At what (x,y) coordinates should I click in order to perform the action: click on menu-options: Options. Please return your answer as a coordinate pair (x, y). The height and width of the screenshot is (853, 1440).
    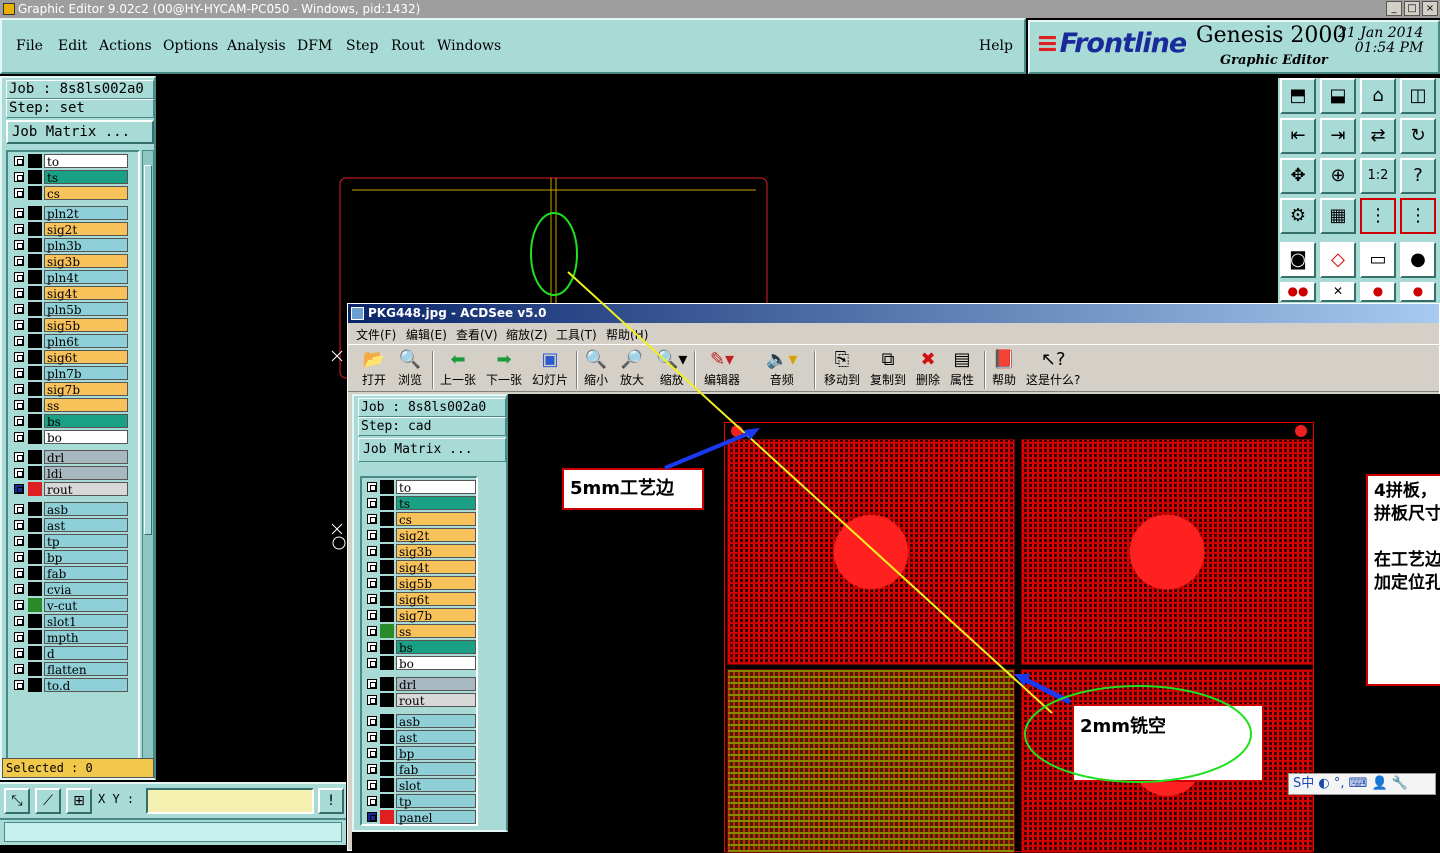
    Looking at the image, I should click on (190, 46).